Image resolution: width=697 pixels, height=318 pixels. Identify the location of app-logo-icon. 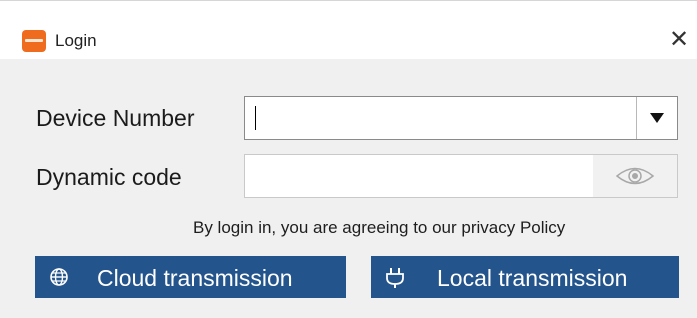
(34, 41).